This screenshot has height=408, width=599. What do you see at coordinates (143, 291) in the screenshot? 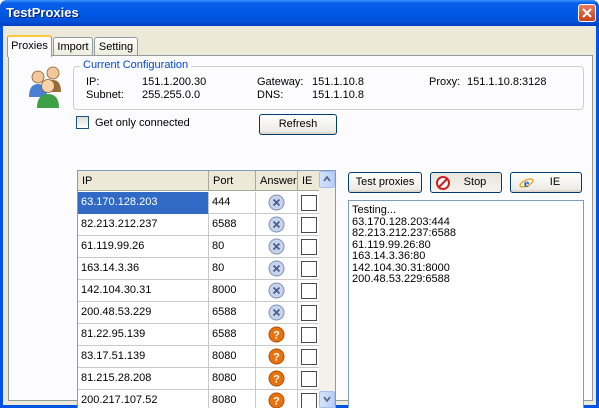
I see `cell-ip: 142.104.30.31` at bounding box center [143, 291].